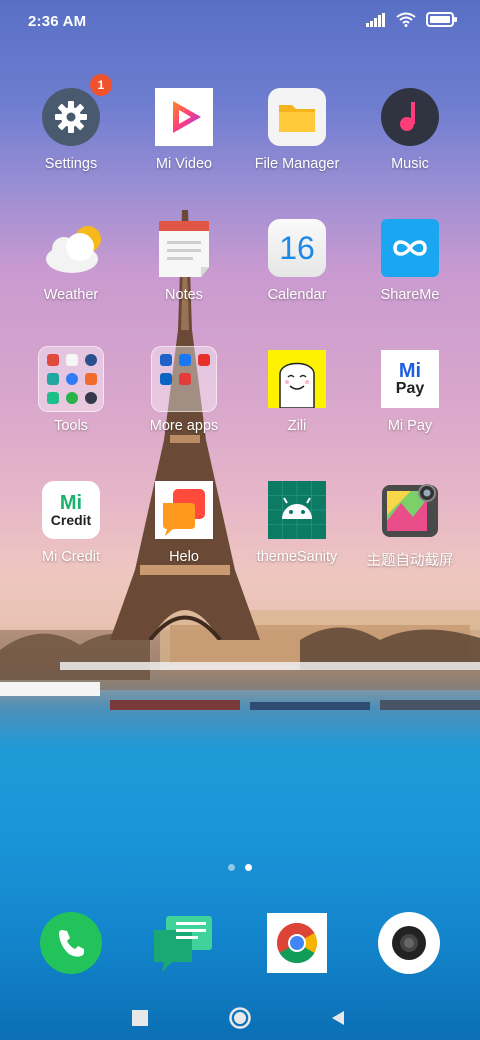 The image size is (480, 1040). What do you see at coordinates (73, 249) in the screenshot?
I see `weather-cloud-sun-icon` at bounding box center [73, 249].